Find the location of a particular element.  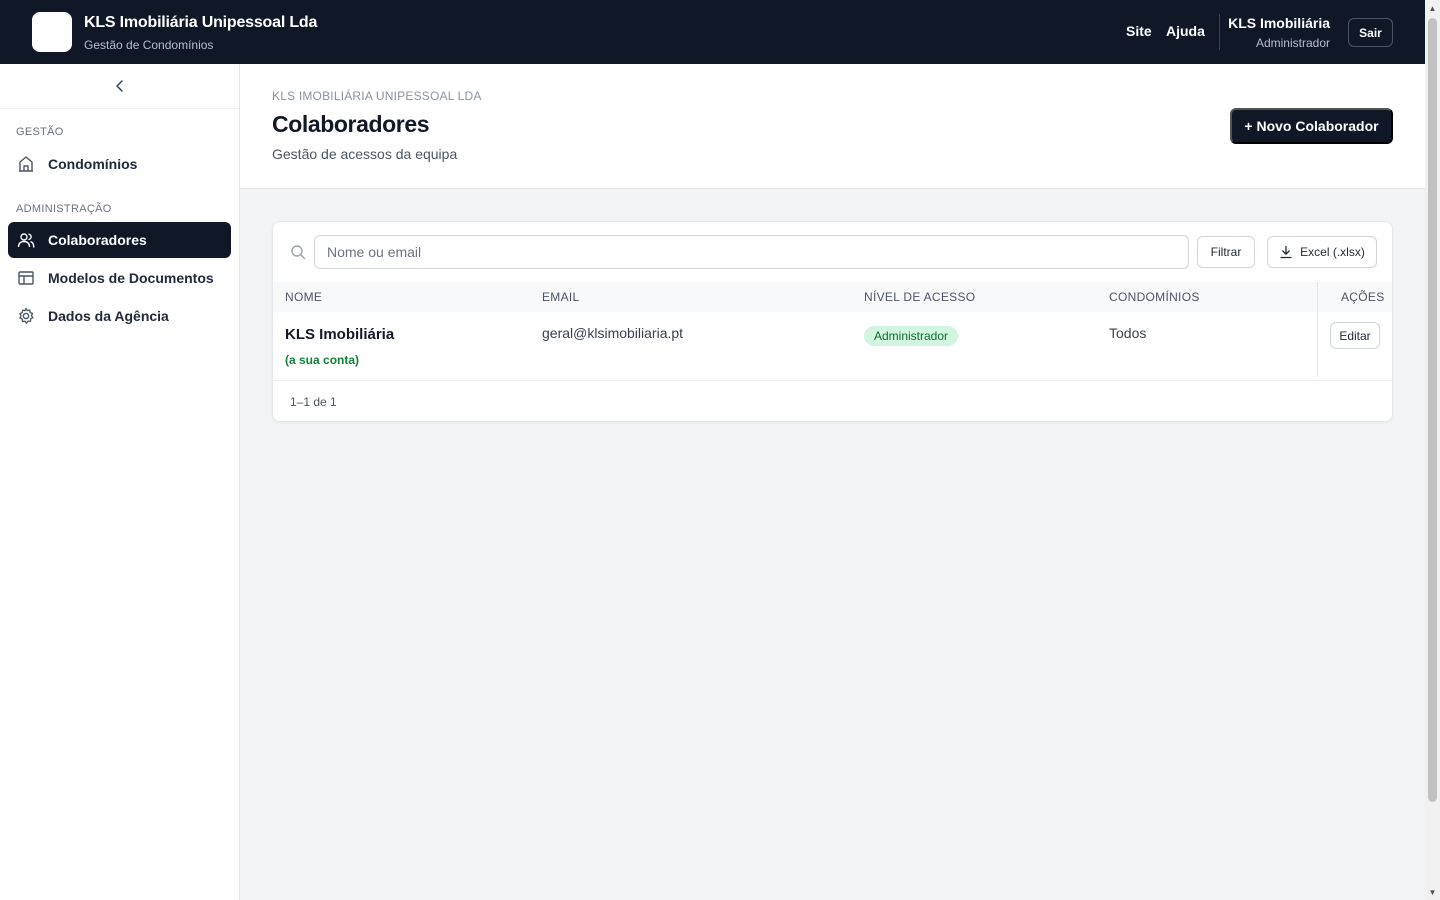

collaborator-email: geral@klsimobiliaria.pt is located at coordinates (613, 333).